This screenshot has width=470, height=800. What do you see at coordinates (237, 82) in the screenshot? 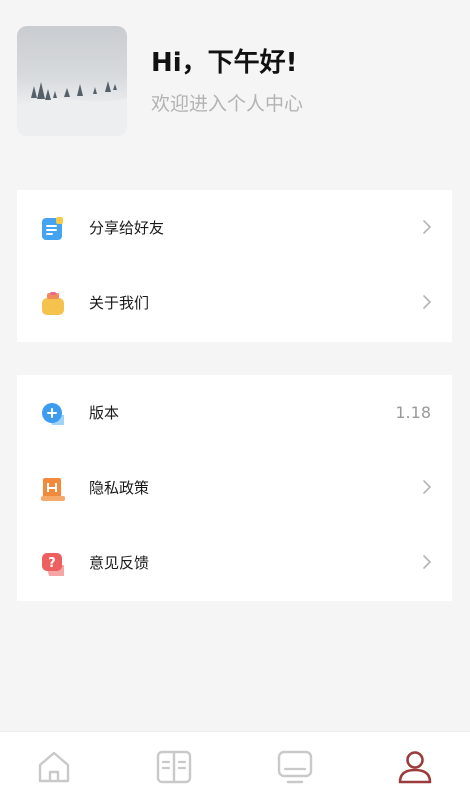
I see `profile-header: Hi，下午好! 欢迎进入个人中心` at bounding box center [237, 82].